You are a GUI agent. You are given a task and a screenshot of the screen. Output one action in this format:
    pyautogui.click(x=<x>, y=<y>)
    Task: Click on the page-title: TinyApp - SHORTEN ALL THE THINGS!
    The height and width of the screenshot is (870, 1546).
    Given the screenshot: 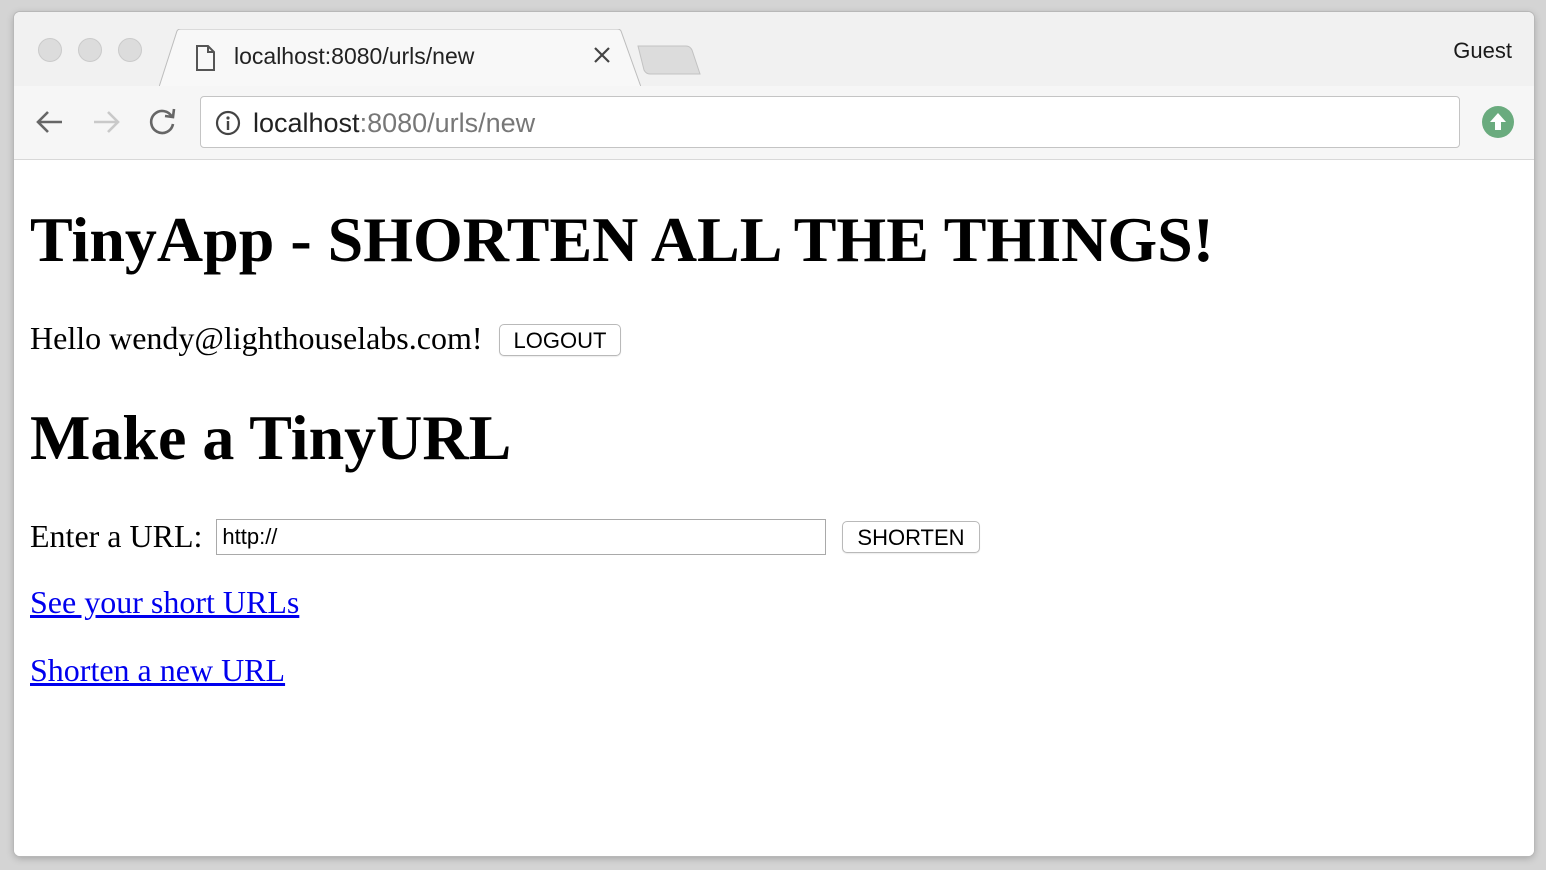 What is the action you would take?
    pyautogui.click(x=622, y=239)
    